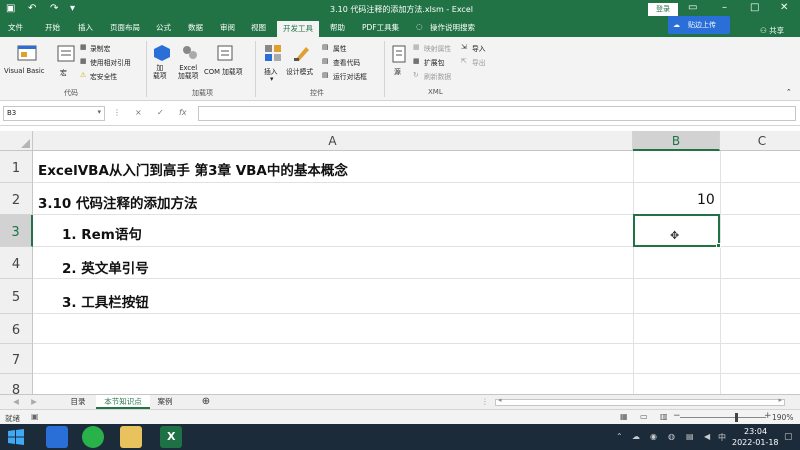 This screenshot has height=450, width=800. Describe the element at coordinates (299, 71) in the screenshot. I see `design-mode-button: 设计模式` at that location.